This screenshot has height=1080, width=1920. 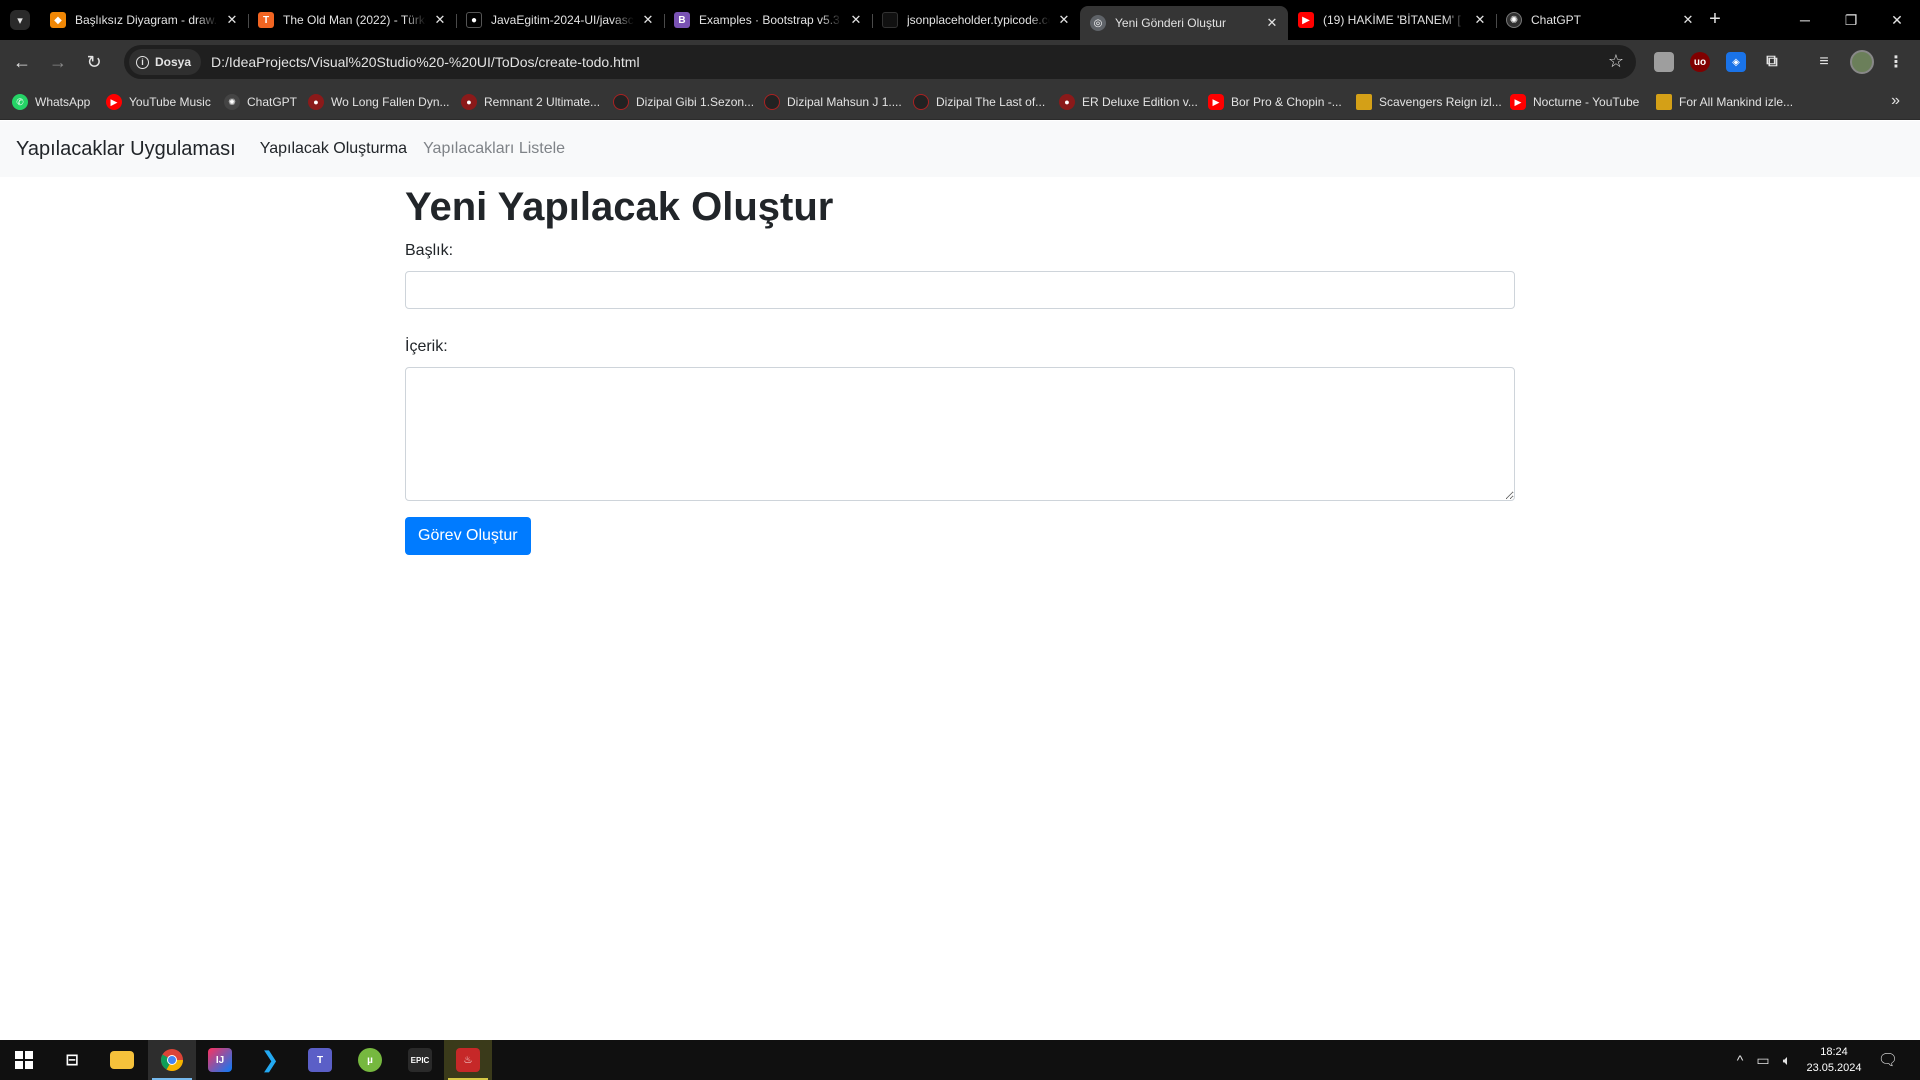 I want to click on chrome-icon, so click(x=172, y=1060).